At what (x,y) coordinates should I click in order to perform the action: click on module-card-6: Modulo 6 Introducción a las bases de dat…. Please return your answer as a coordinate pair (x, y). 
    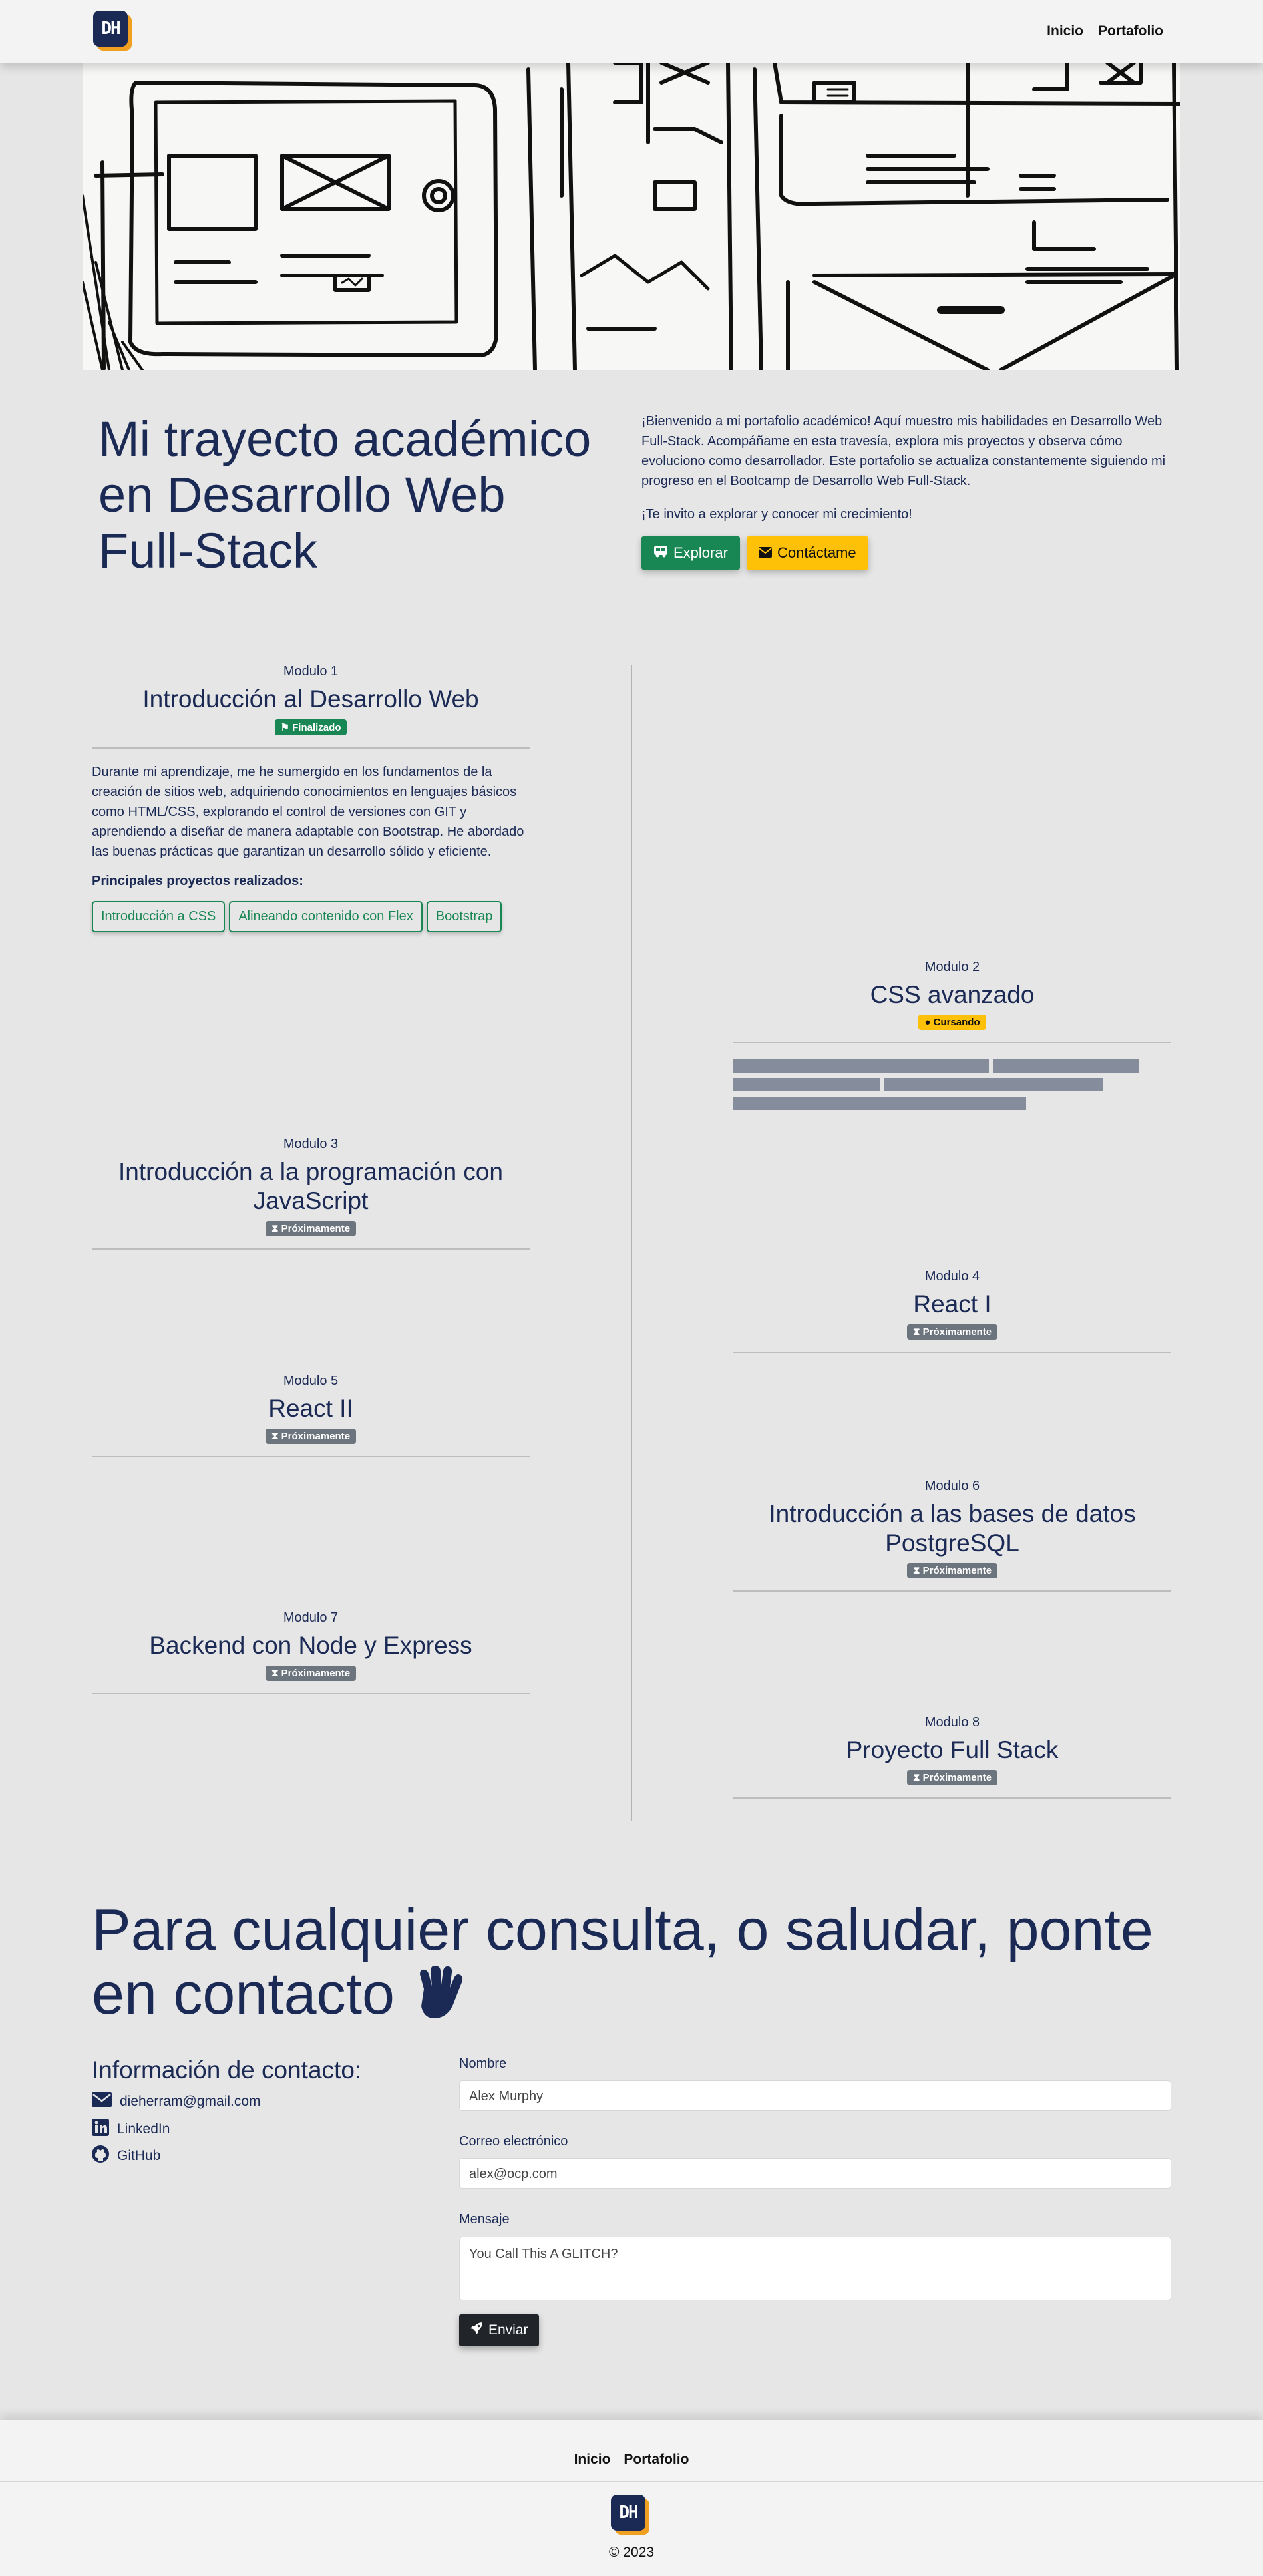
    Looking at the image, I should click on (952, 1535).